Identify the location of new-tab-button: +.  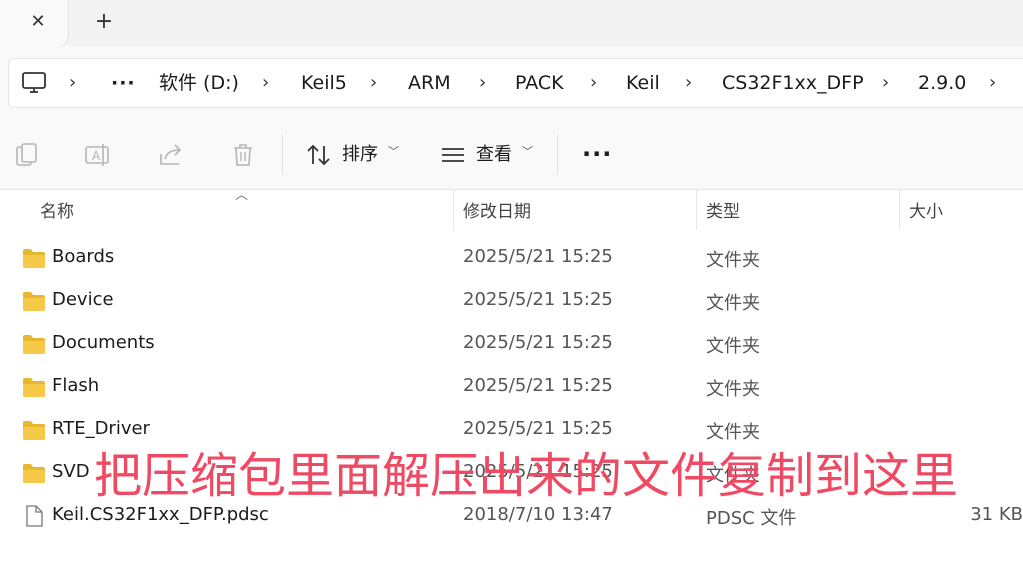
(104, 21).